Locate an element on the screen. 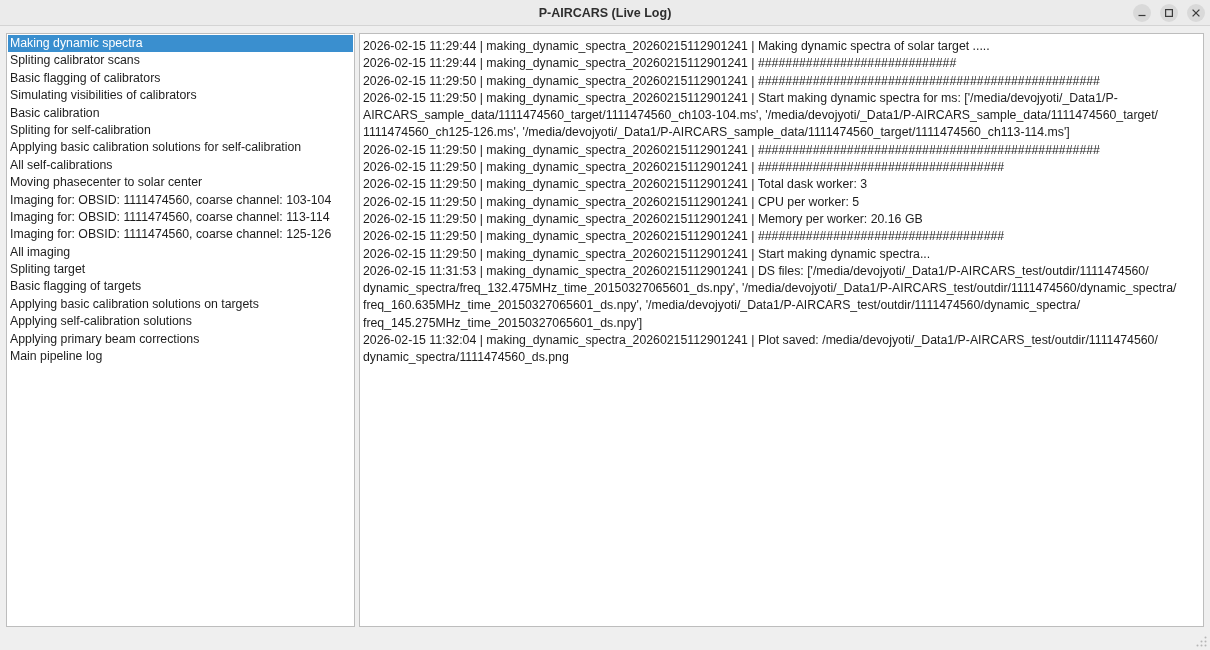 This screenshot has width=1210, height=650. step-item: Main pipeline log is located at coordinates (180, 357).